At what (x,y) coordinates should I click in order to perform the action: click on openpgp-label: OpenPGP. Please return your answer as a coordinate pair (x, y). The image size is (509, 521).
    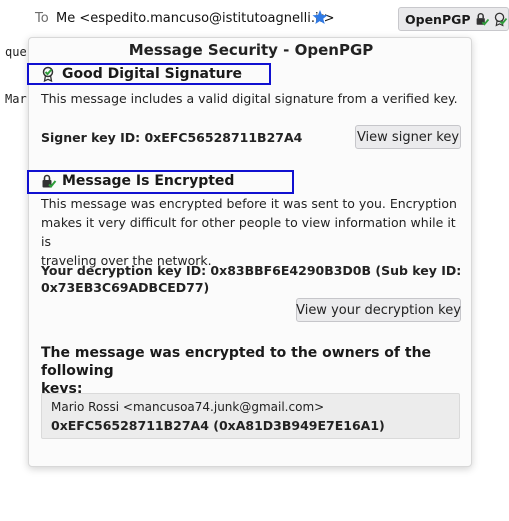
    Looking at the image, I should click on (438, 19).